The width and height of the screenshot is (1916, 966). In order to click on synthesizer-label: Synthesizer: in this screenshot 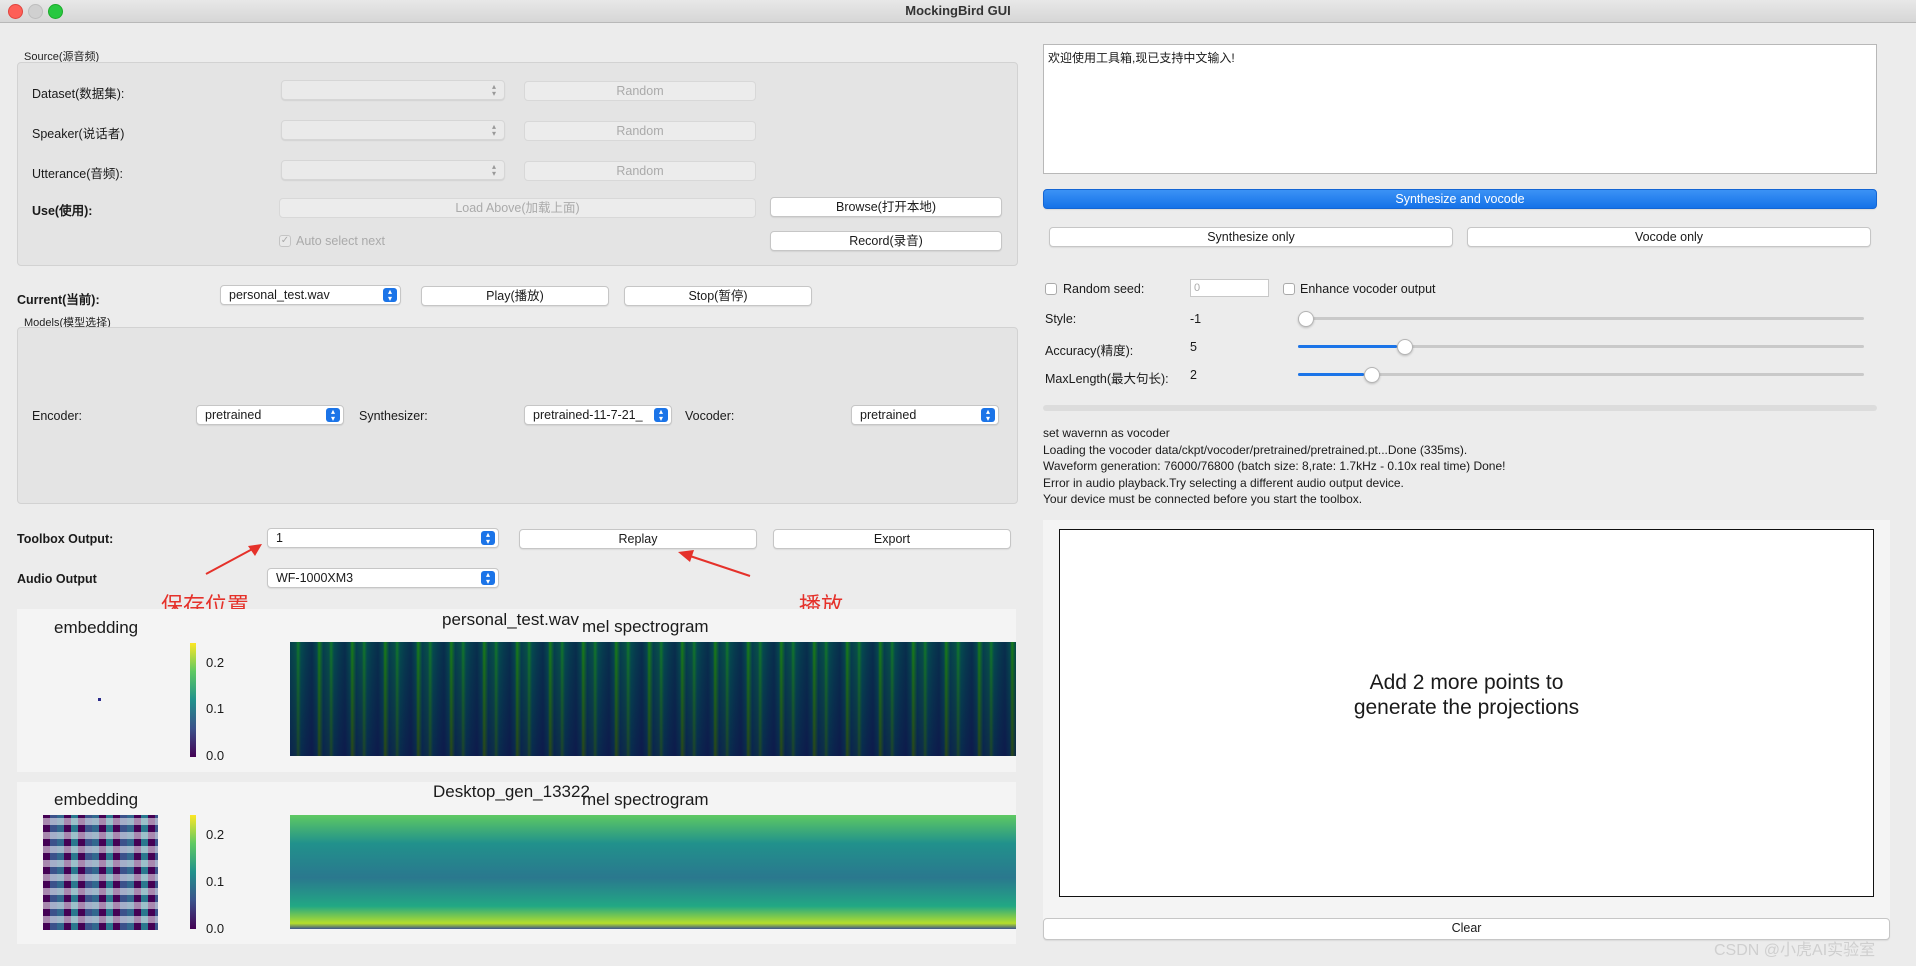, I will do `click(393, 416)`.